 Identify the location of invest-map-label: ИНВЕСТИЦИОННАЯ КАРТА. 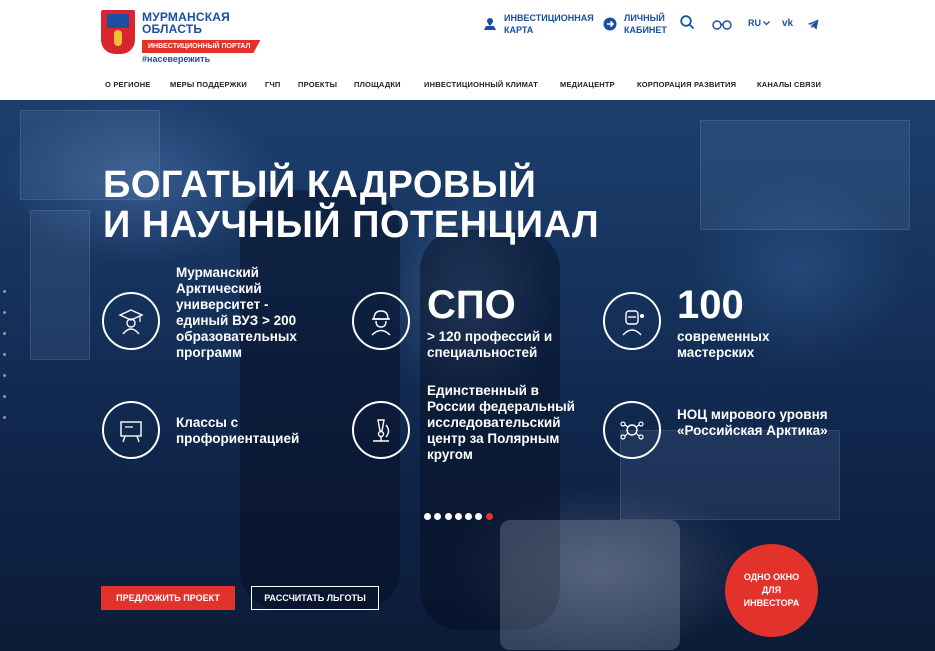
(549, 24).